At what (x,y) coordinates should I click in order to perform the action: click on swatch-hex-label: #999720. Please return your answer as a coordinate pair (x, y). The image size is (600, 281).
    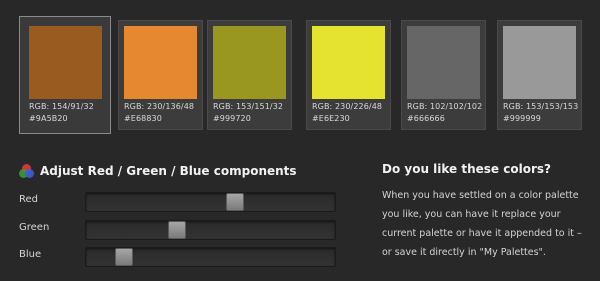
    Looking at the image, I should click on (232, 118).